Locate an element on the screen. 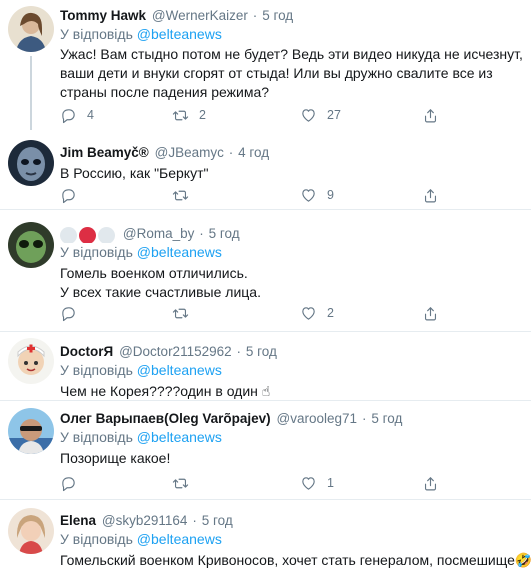 Image resolution: width=531 pixels, height=574 pixels. like-count: 2 is located at coordinates (330, 313).